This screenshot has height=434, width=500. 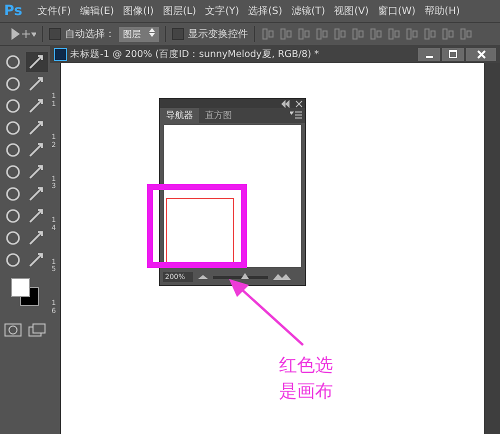 What do you see at coordinates (13, 11) in the screenshot?
I see `app-logo: Ps` at bounding box center [13, 11].